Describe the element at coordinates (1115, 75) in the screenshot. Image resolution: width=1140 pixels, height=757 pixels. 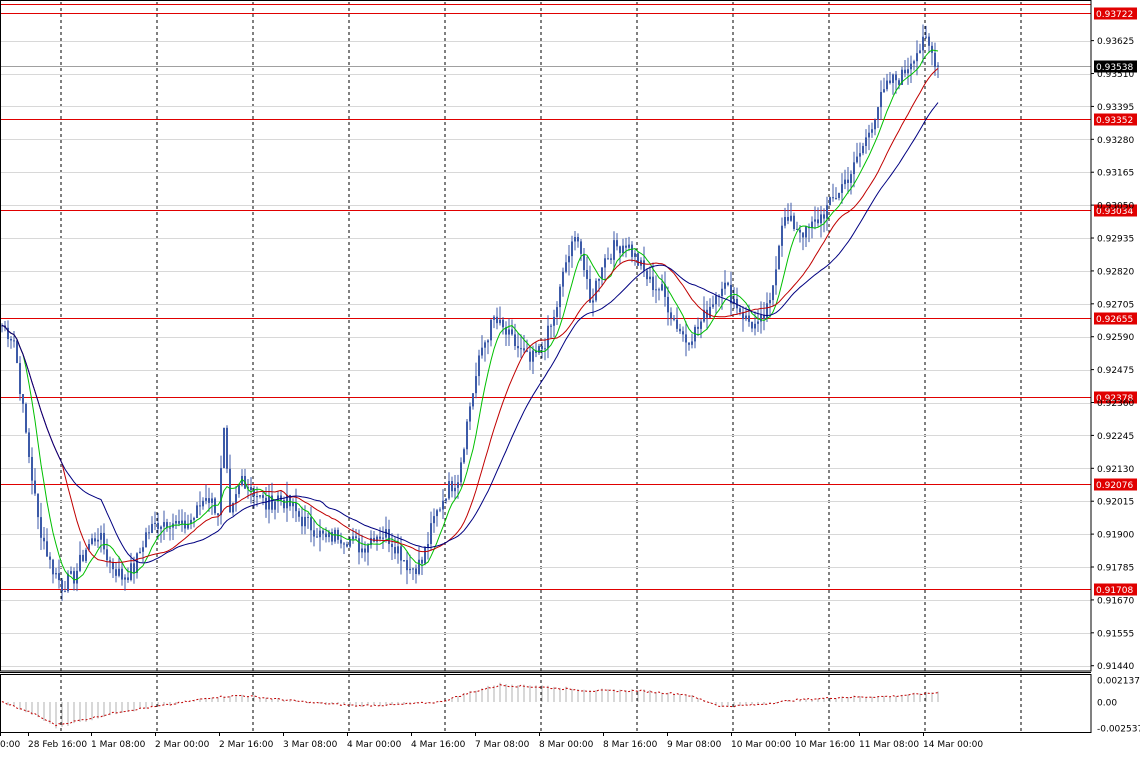
I see `y-tick-label: 0.93510` at that location.